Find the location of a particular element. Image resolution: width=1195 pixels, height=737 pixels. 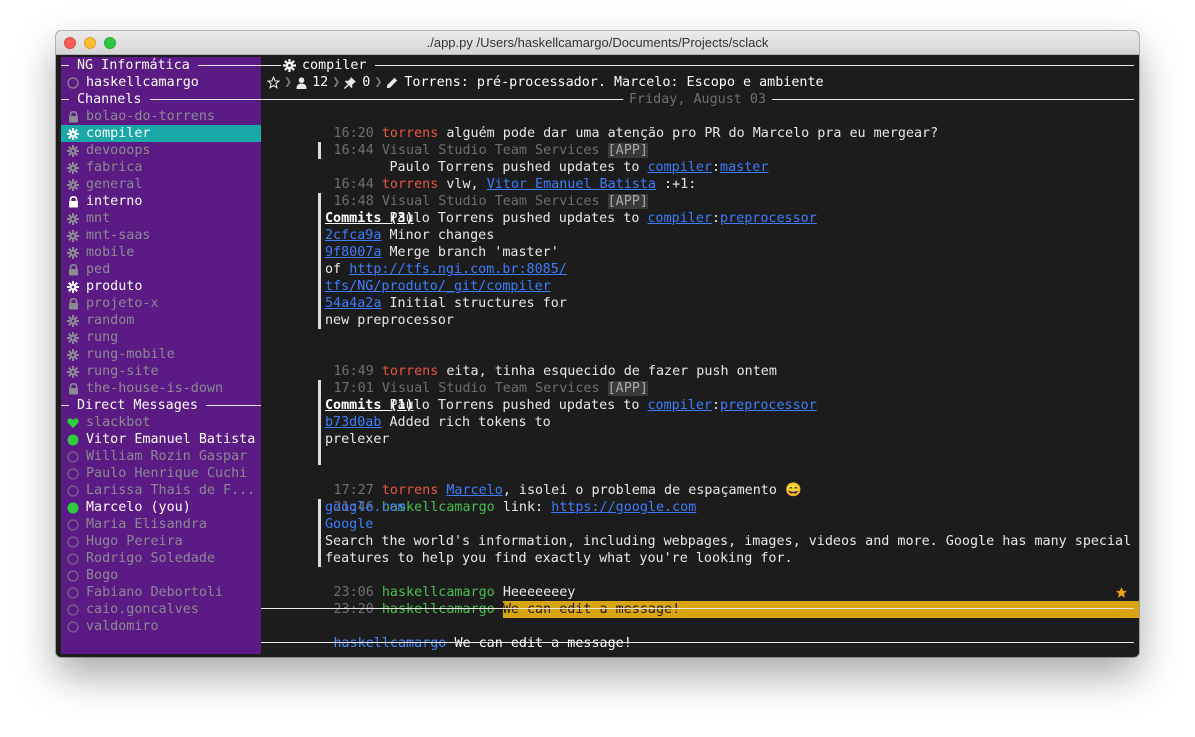

star-outline-icon is located at coordinates (273, 82).